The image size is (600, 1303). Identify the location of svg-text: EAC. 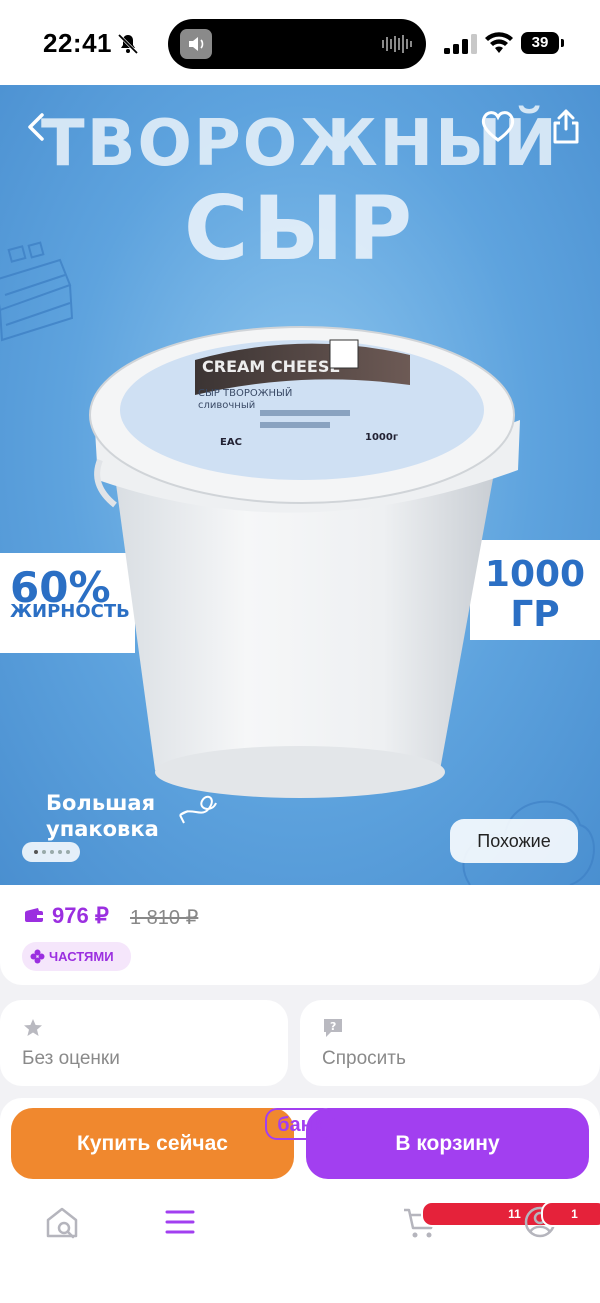
(231, 442).